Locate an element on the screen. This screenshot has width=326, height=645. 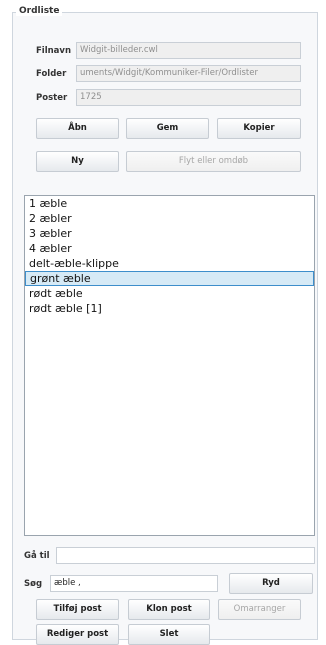
gem-button: Gem is located at coordinates (167, 128).